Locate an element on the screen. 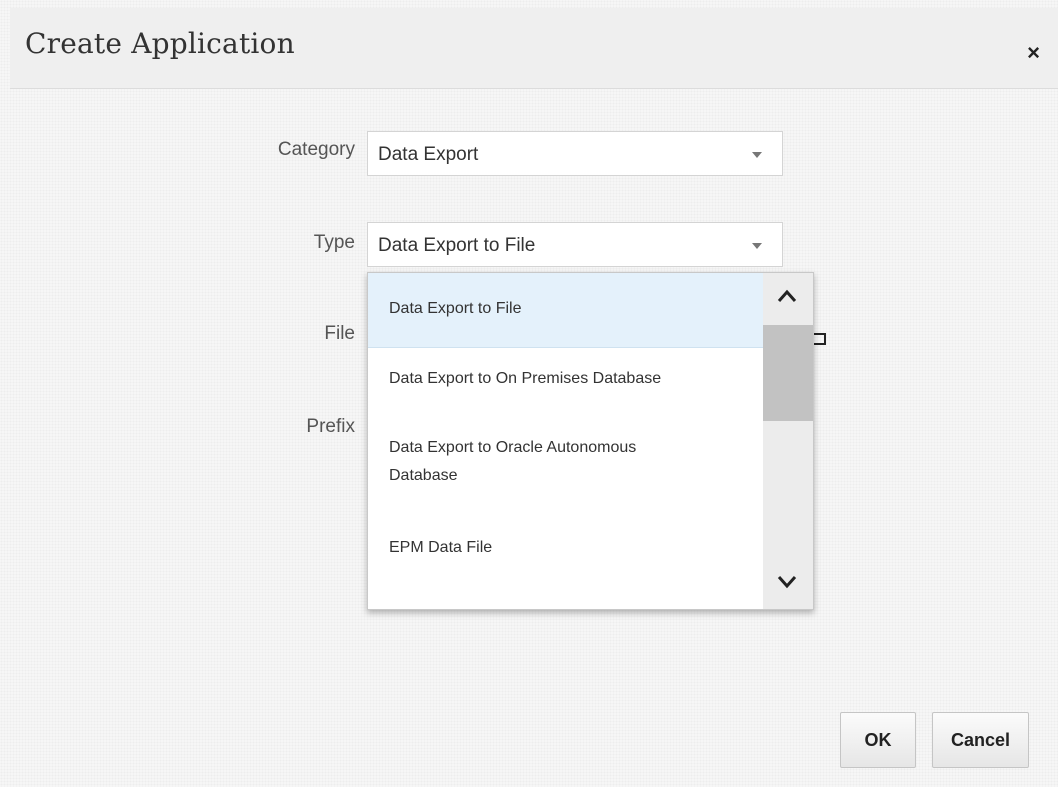 This screenshot has height=787, width=1058. dropdown-option: Data Export to File is located at coordinates (565, 310).